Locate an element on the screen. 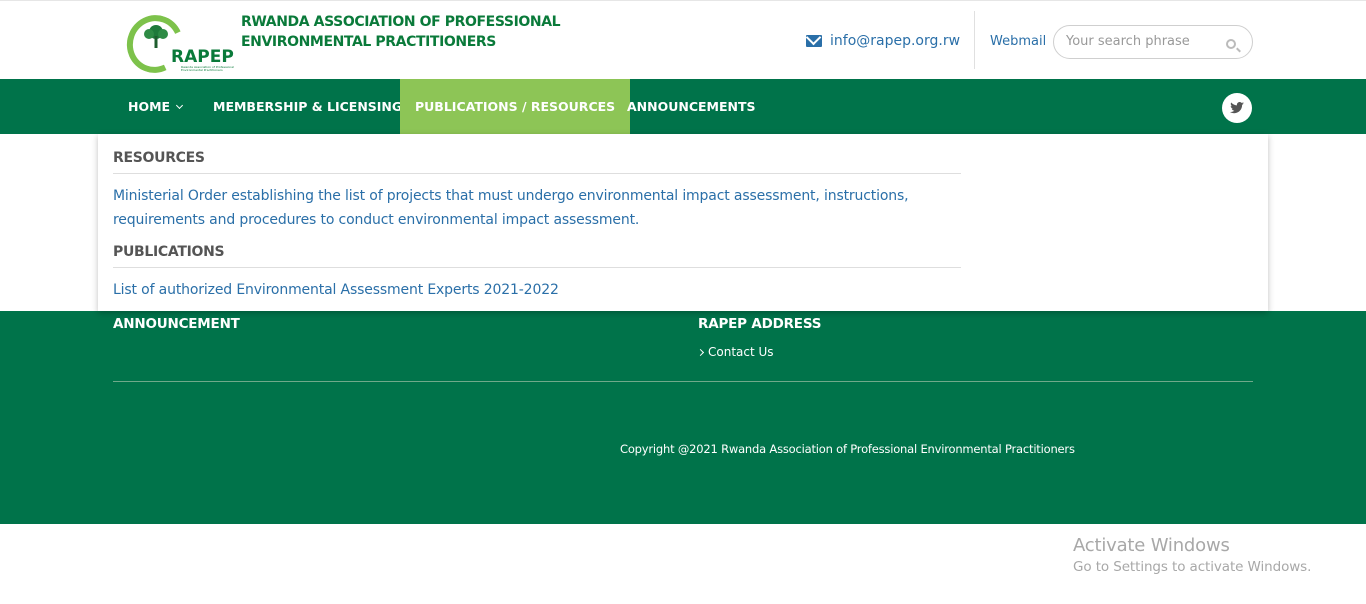  nav-item-membership-licensing: MEMBERSHIP & LICENSING is located at coordinates (307, 106).